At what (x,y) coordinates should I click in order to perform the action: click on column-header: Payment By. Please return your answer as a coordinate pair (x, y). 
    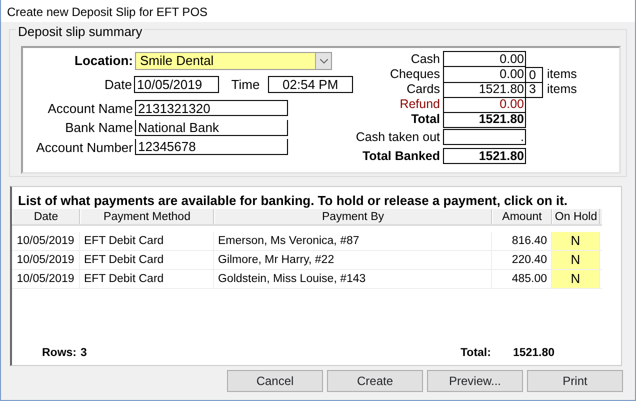
    Looking at the image, I should click on (353, 216).